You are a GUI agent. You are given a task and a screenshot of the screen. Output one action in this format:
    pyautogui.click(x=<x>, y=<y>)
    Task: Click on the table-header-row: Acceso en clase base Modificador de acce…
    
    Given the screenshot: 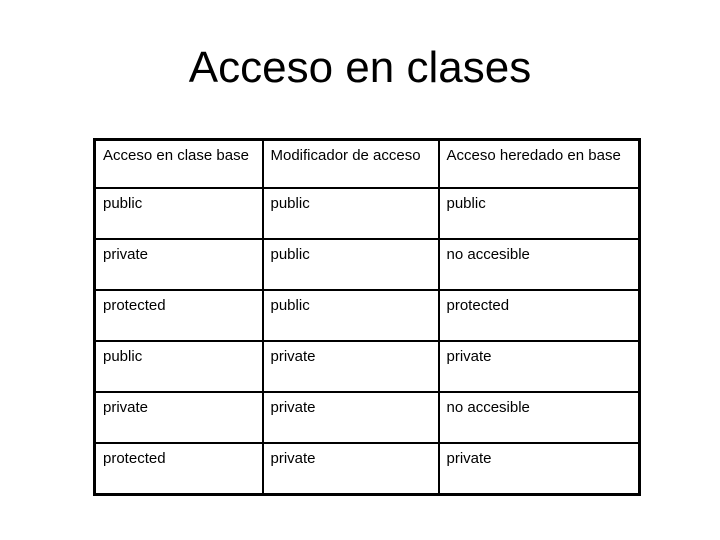 What is the action you would take?
    pyautogui.click(x=367, y=163)
    